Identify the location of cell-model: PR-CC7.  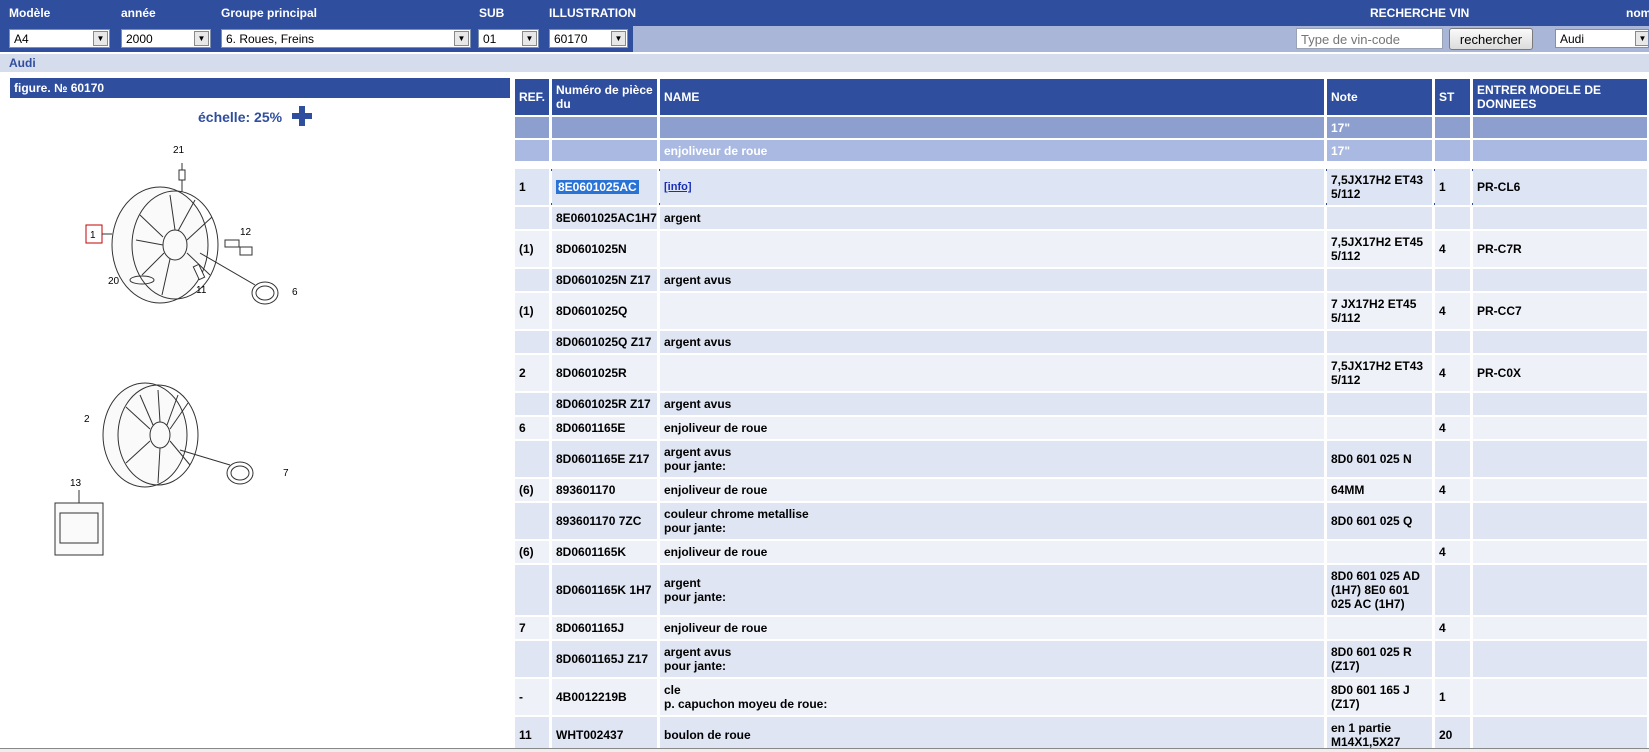
(1561, 311).